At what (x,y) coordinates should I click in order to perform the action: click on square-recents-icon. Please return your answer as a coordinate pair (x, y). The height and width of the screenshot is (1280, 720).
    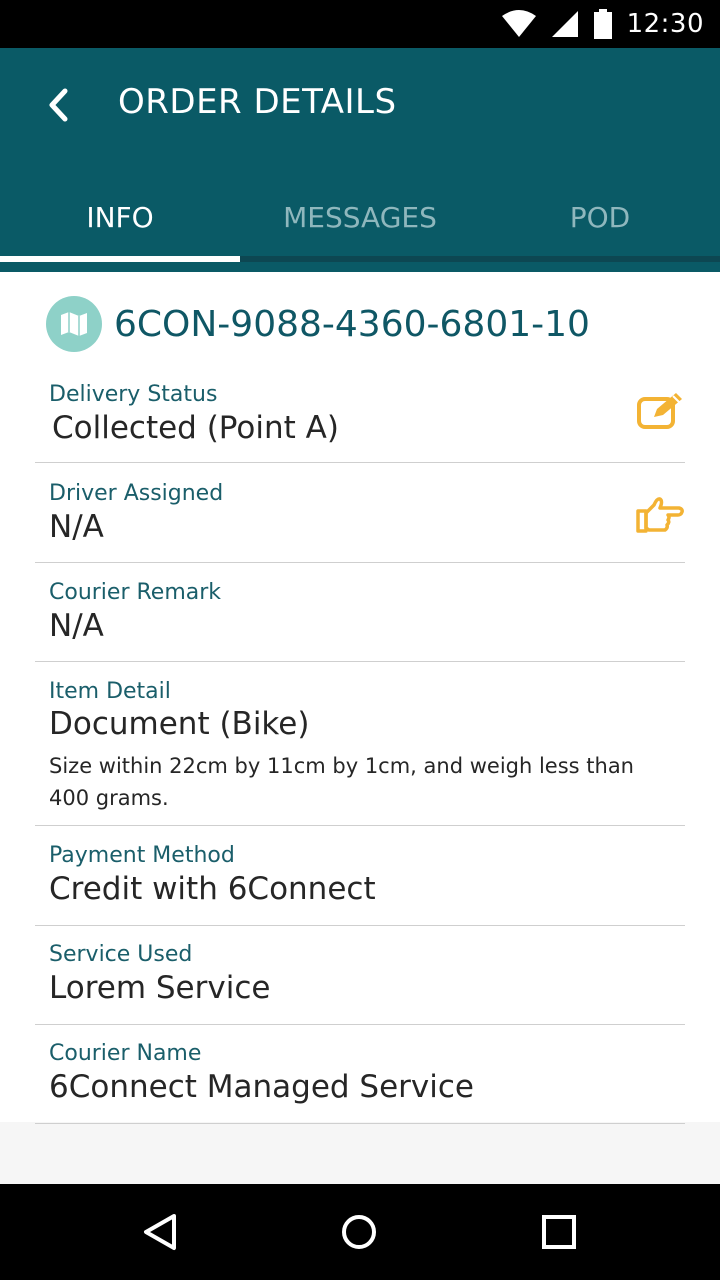
    Looking at the image, I should click on (559, 1232).